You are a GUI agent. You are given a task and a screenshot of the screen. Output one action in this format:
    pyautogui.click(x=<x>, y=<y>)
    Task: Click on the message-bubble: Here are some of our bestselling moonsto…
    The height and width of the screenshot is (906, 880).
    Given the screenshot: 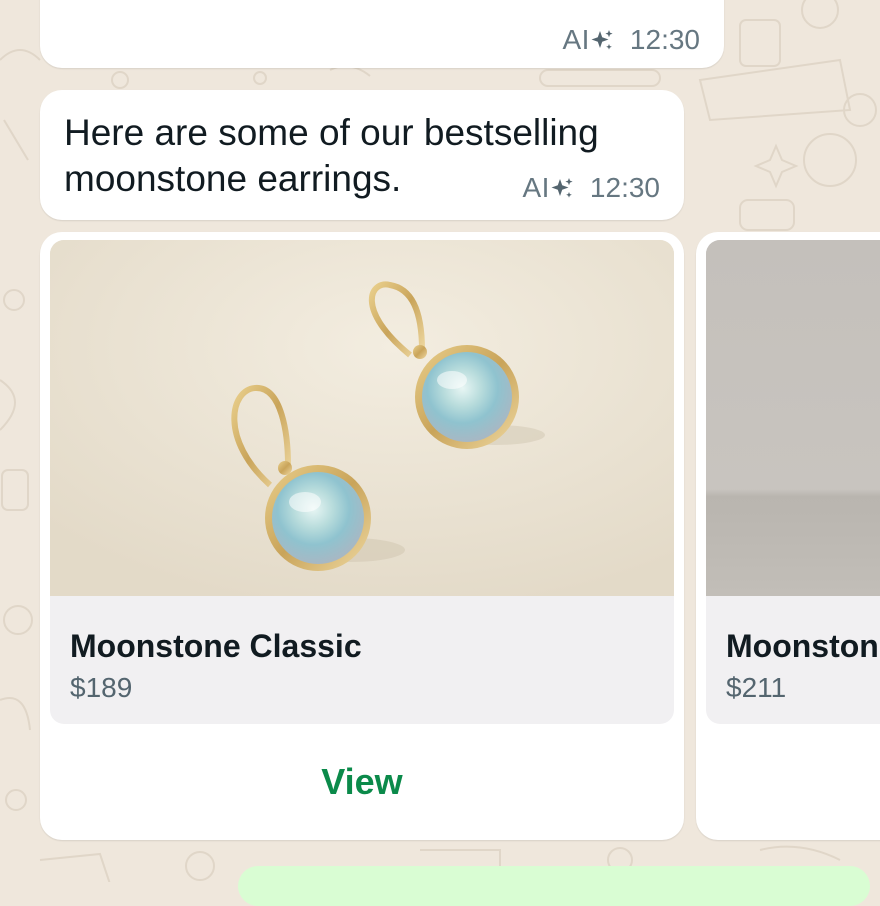 What is the action you would take?
    pyautogui.click(x=362, y=155)
    